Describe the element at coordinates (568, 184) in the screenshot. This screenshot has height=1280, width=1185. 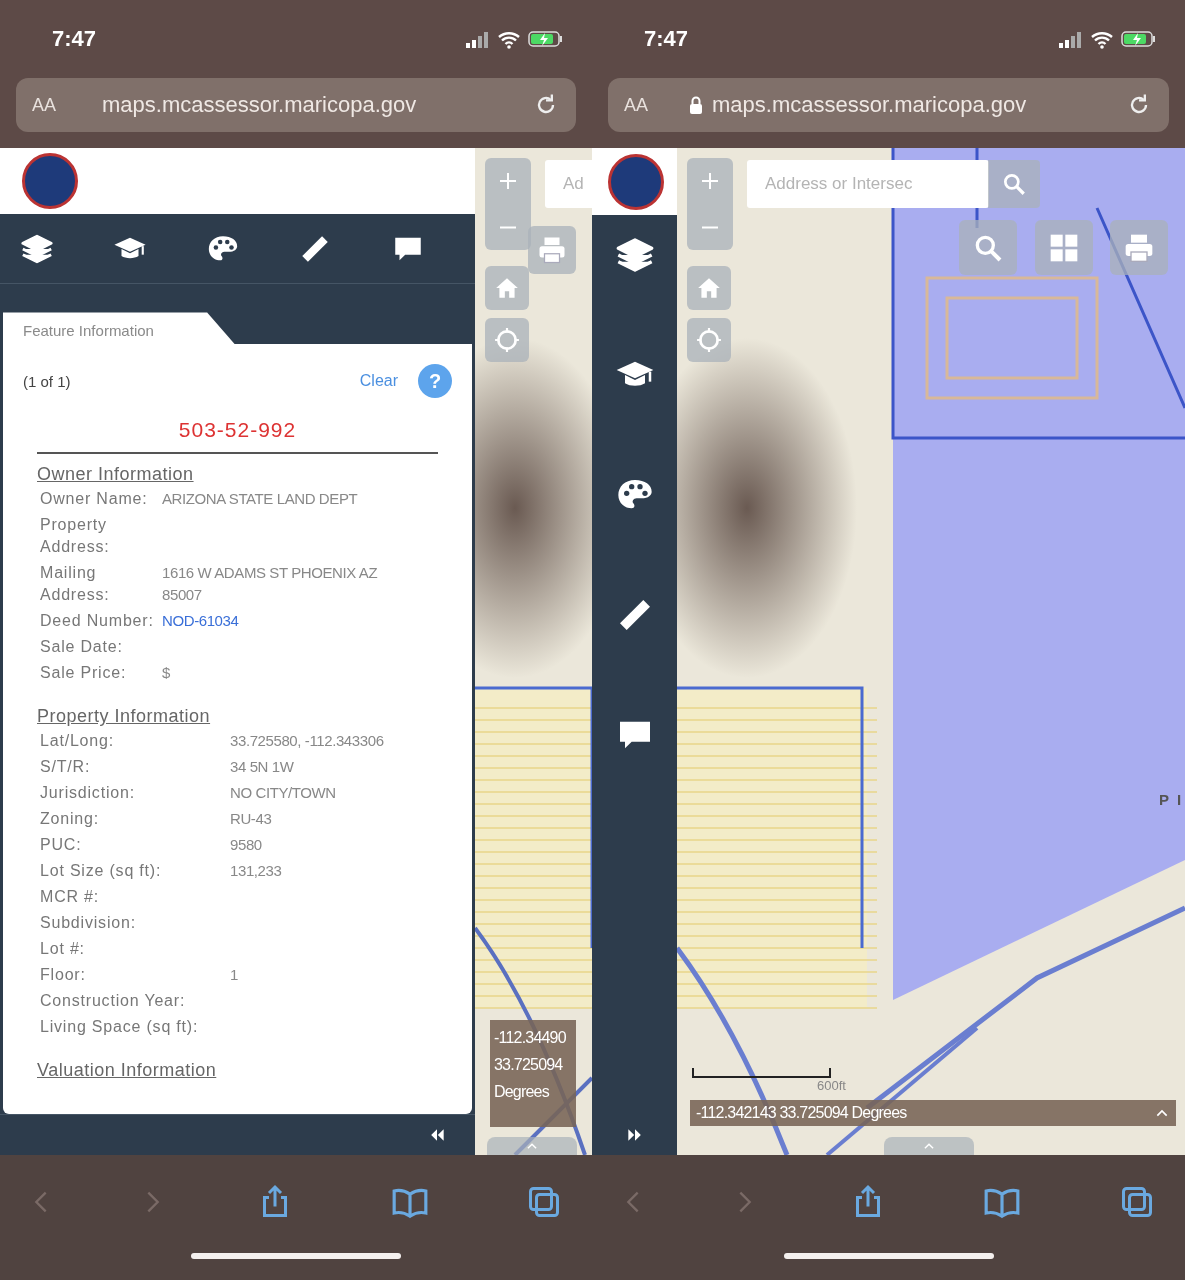
I see `address-search-field: Ad` at that location.